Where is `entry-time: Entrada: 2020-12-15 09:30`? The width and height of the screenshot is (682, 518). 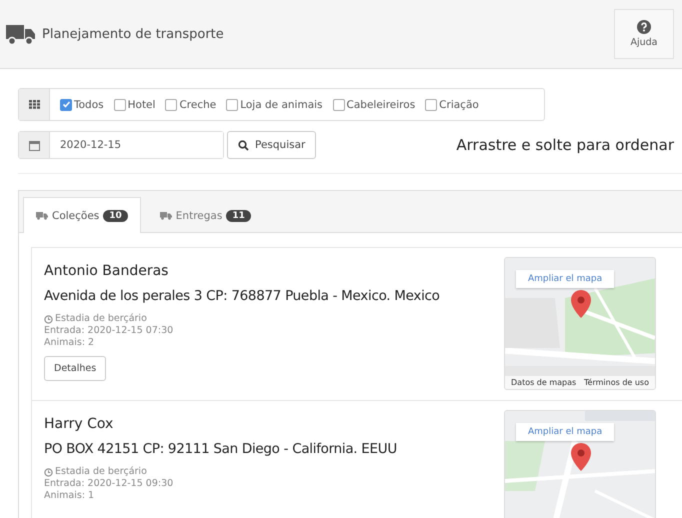 entry-time: Entrada: 2020-12-15 09:30 is located at coordinates (109, 484).